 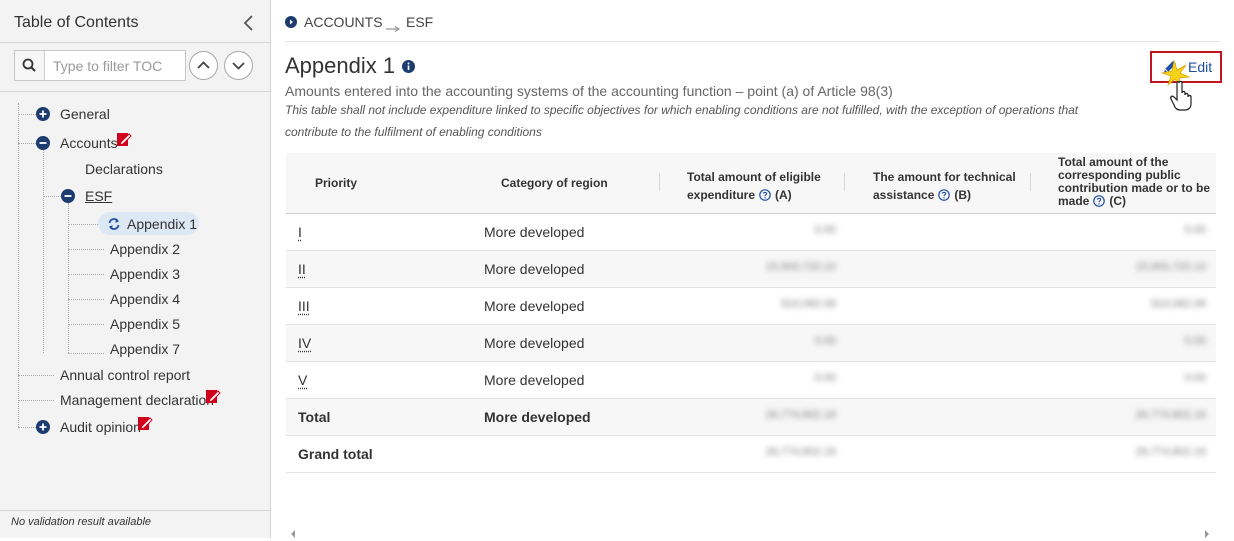 I want to click on play-circle-icon, so click(x=291, y=21).